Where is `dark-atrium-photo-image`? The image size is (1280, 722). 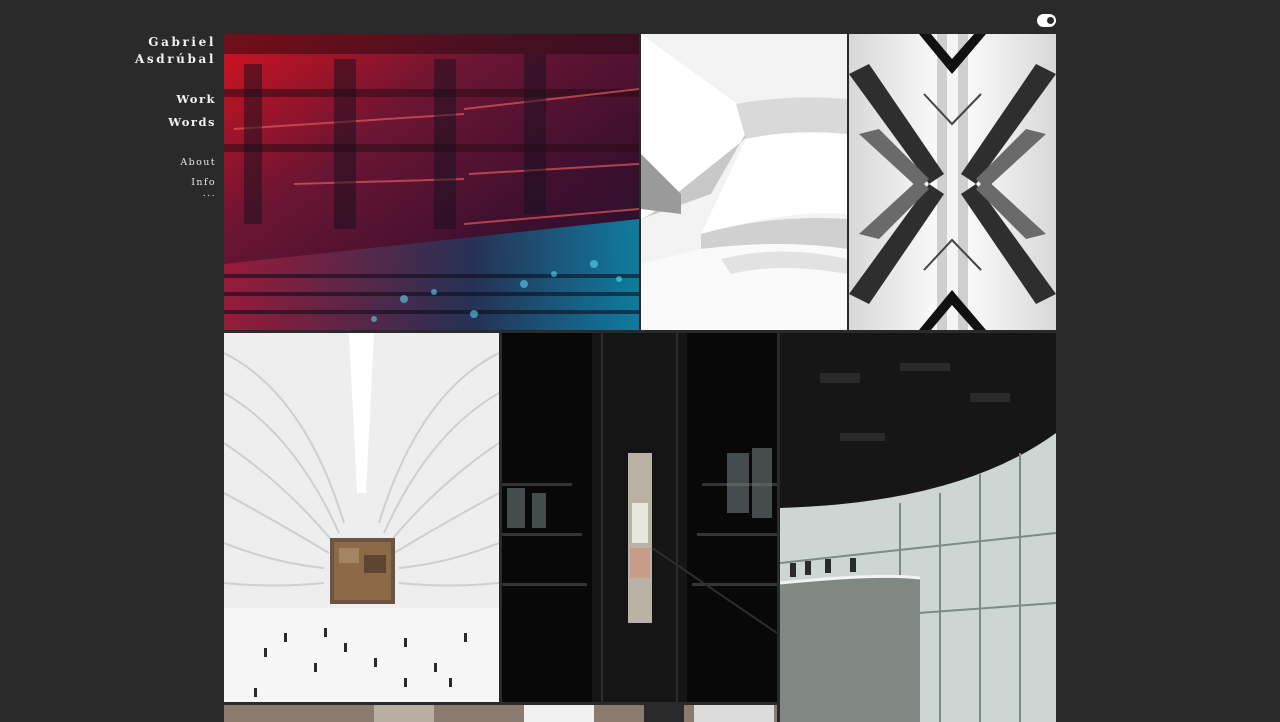
dark-atrium-photo-image is located at coordinates (639, 517).